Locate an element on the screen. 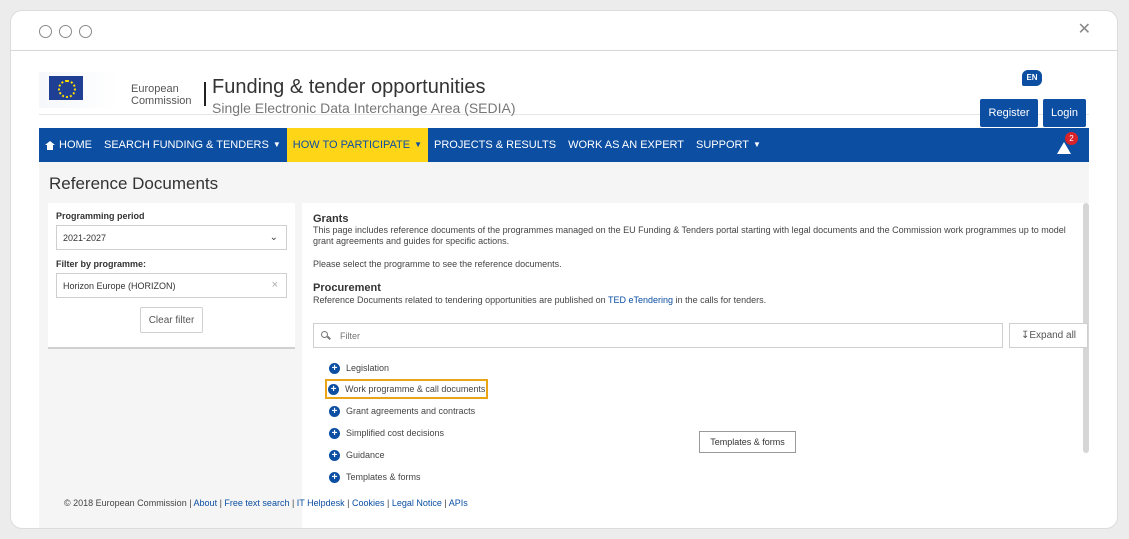 The image size is (1129, 539). programming-period-label: Programming period is located at coordinates (100, 216).